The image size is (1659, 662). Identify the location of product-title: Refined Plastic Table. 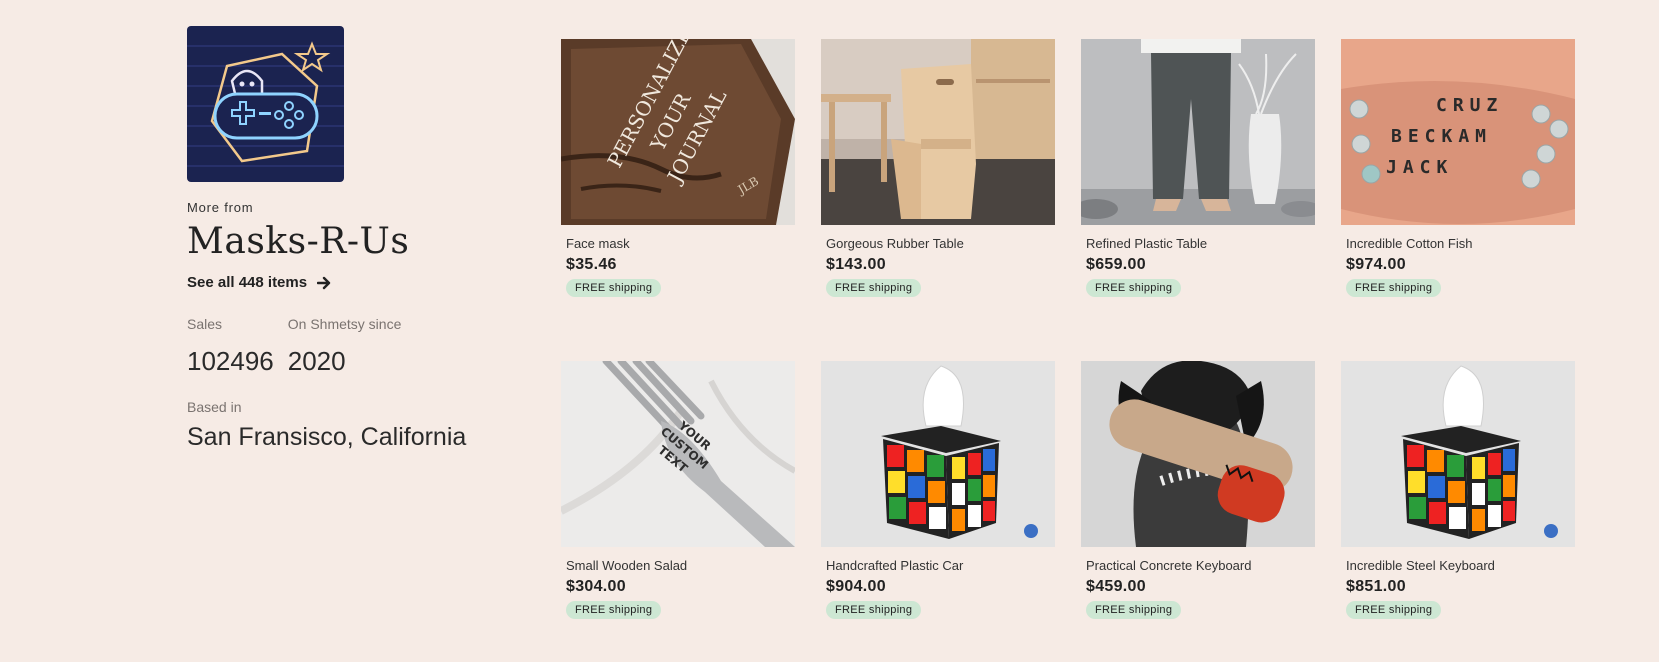
(1200, 243).